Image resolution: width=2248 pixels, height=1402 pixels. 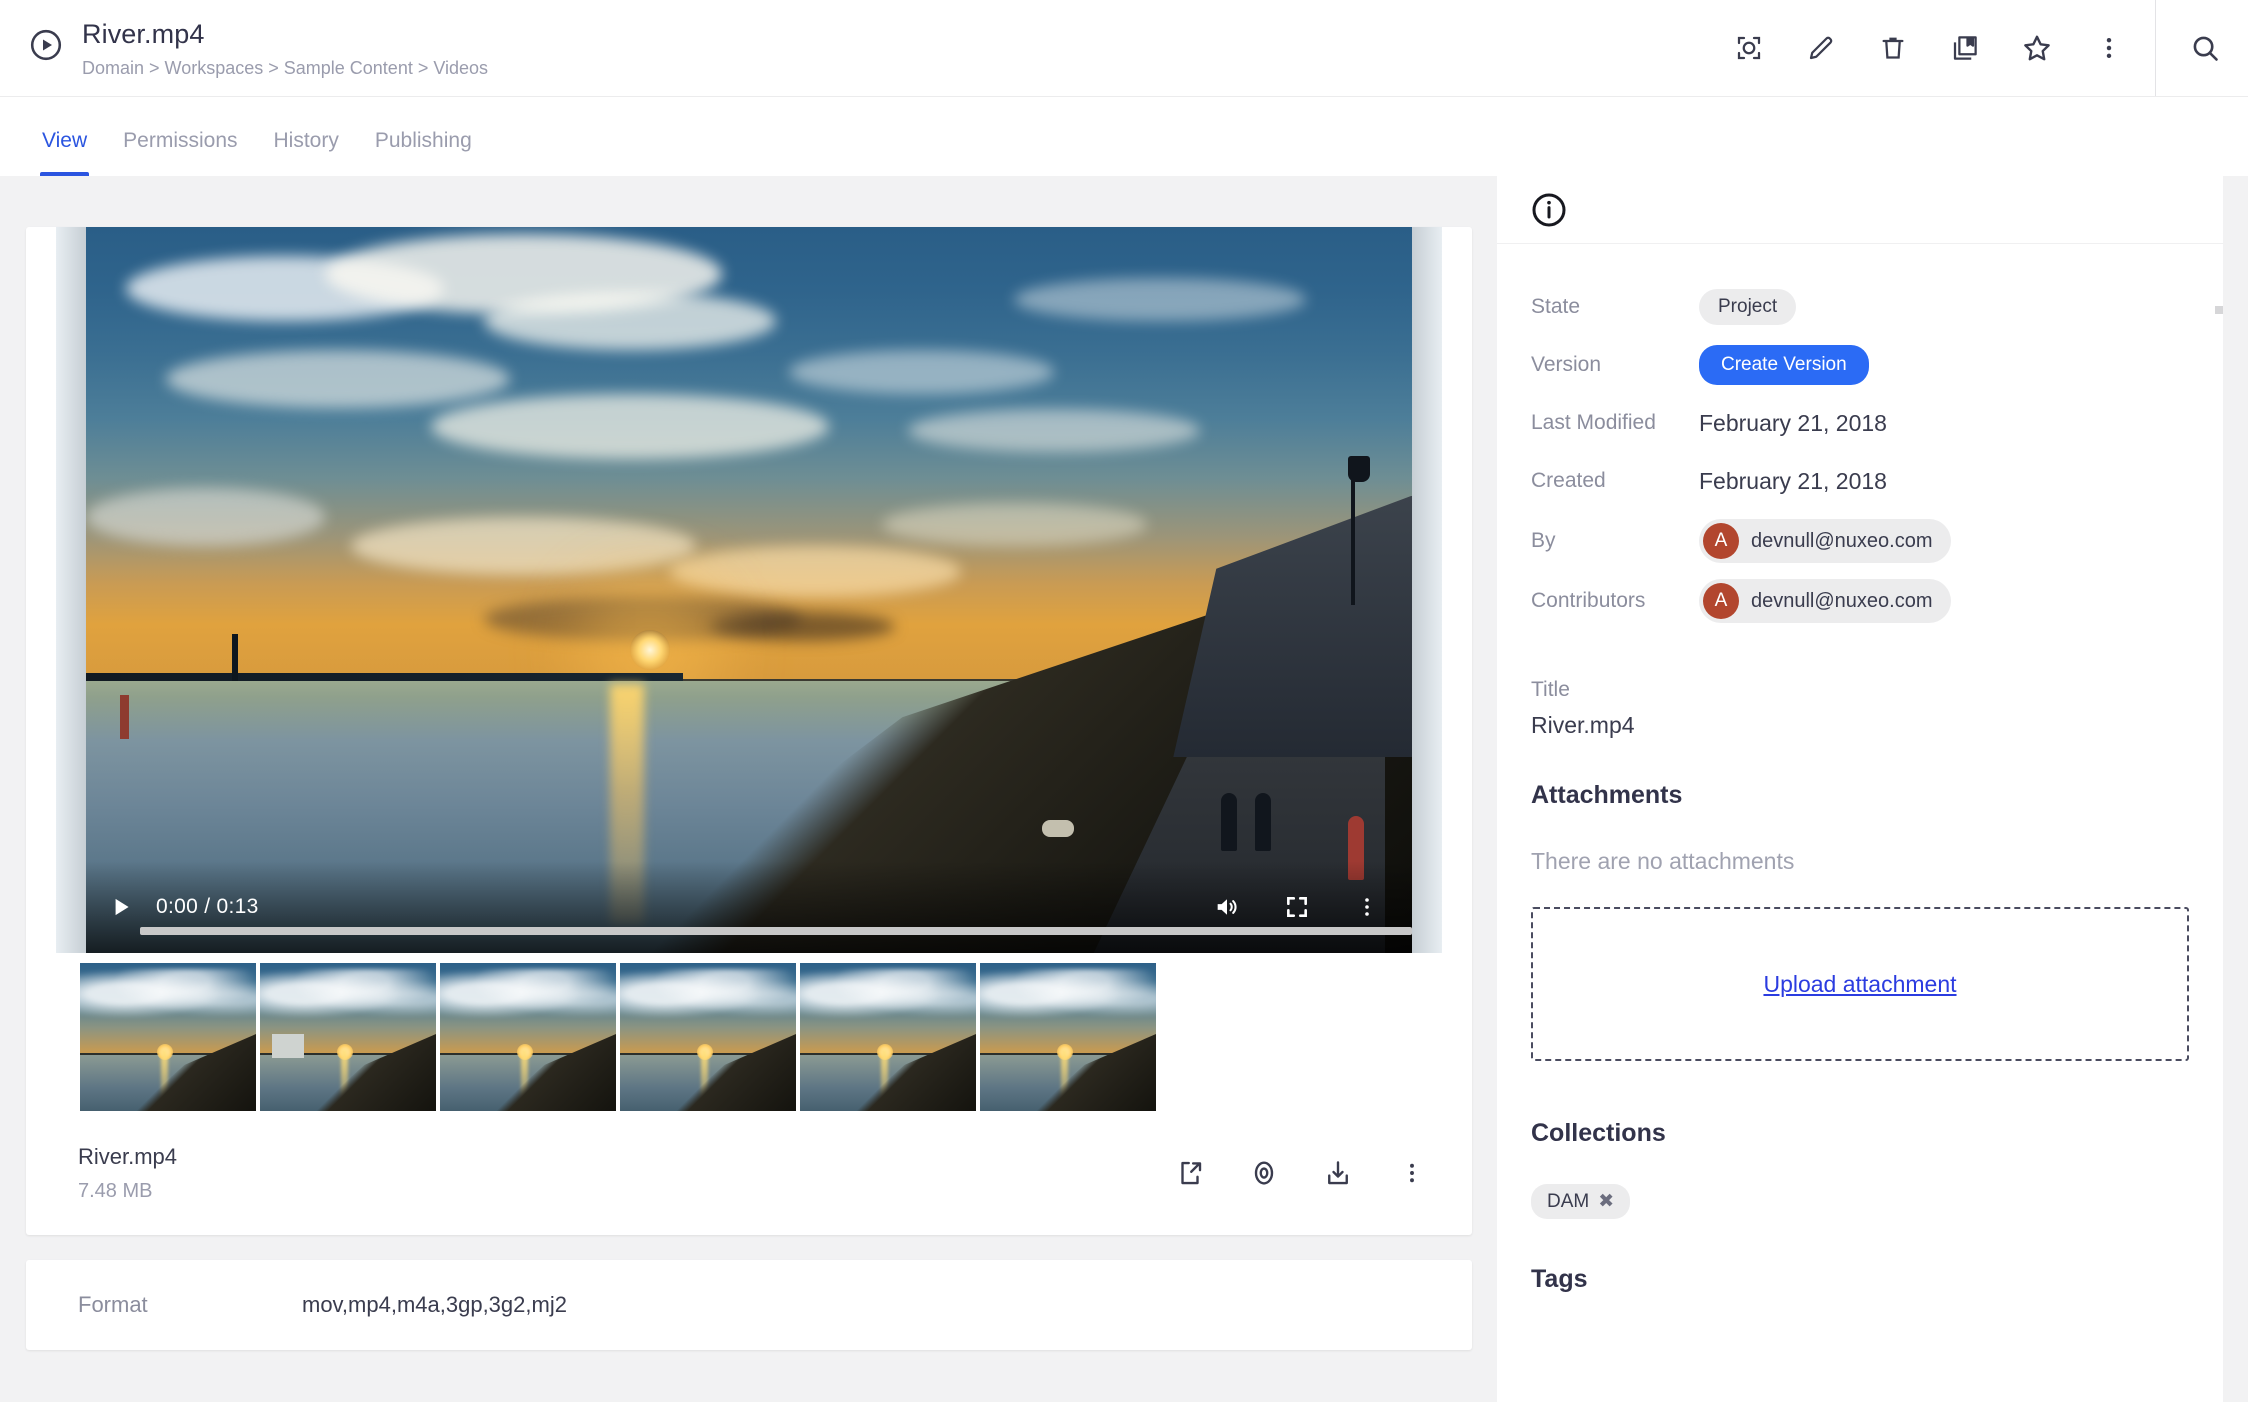 I want to click on upload-attachment-link: Upload attachment, so click(x=1859, y=984).